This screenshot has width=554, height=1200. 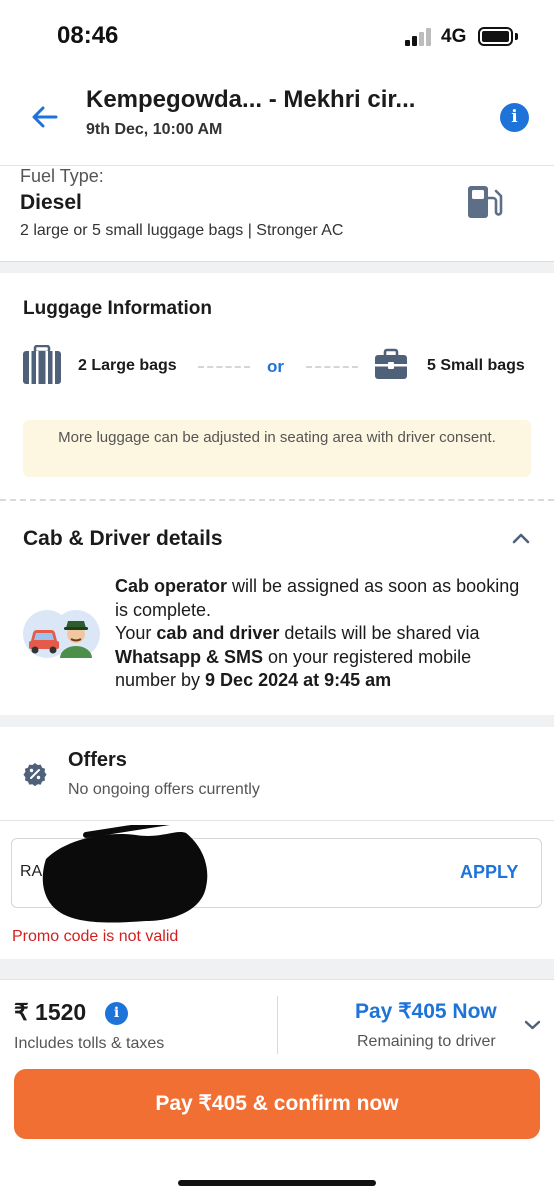 What do you see at coordinates (277, 1025) in the screenshot?
I see `vertical-divider` at bounding box center [277, 1025].